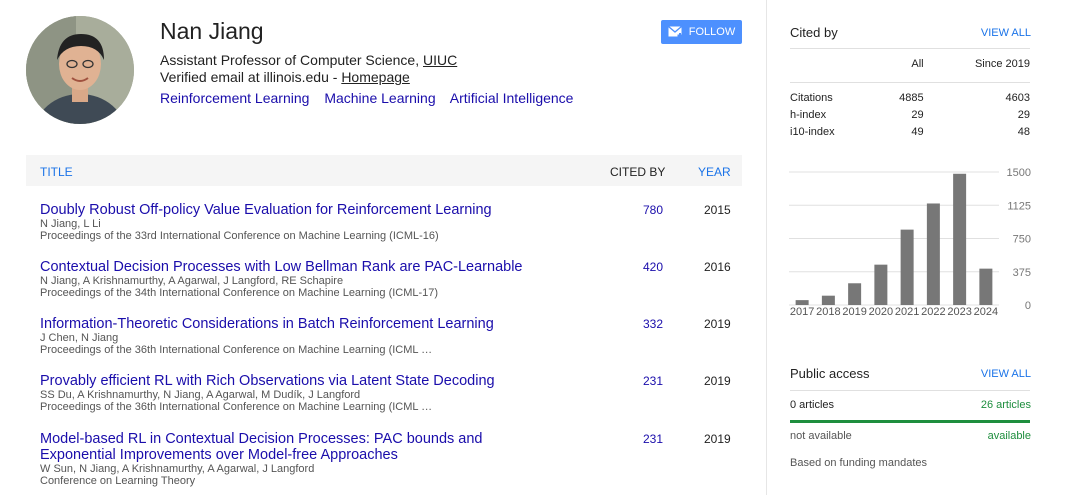 The width and height of the screenshot is (1080, 495). Describe the element at coordinates (933, 312) in the screenshot. I see `x-tick-label: 2022` at that location.